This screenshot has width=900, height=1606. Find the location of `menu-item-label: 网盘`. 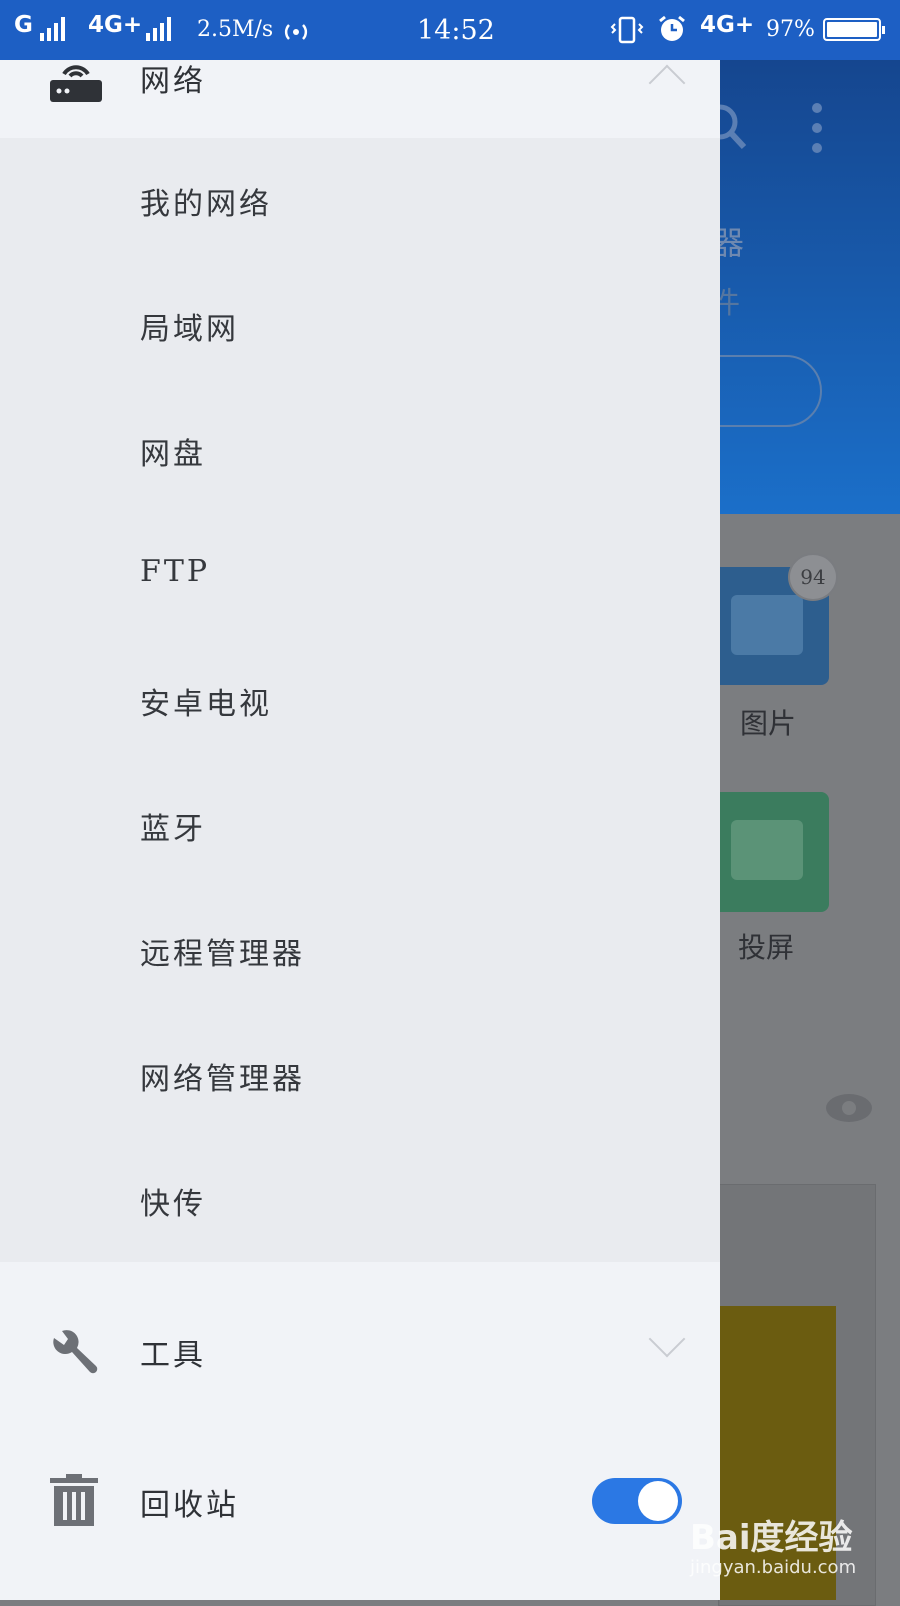

menu-item-label: 网盘 is located at coordinates (173, 454).